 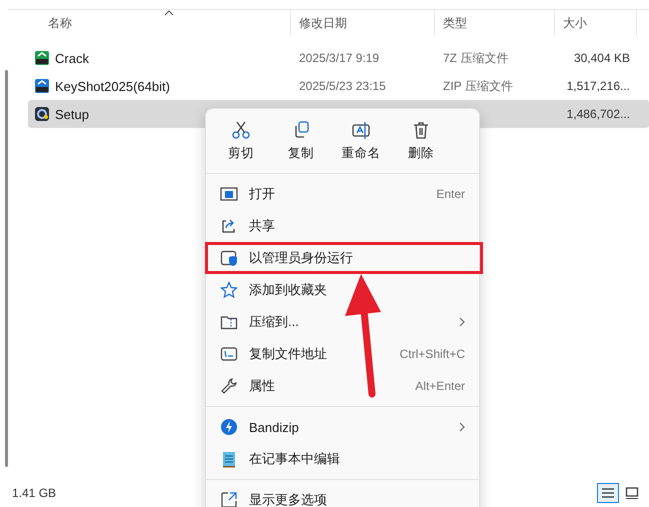 I want to click on expand-icon, so click(x=229, y=499).